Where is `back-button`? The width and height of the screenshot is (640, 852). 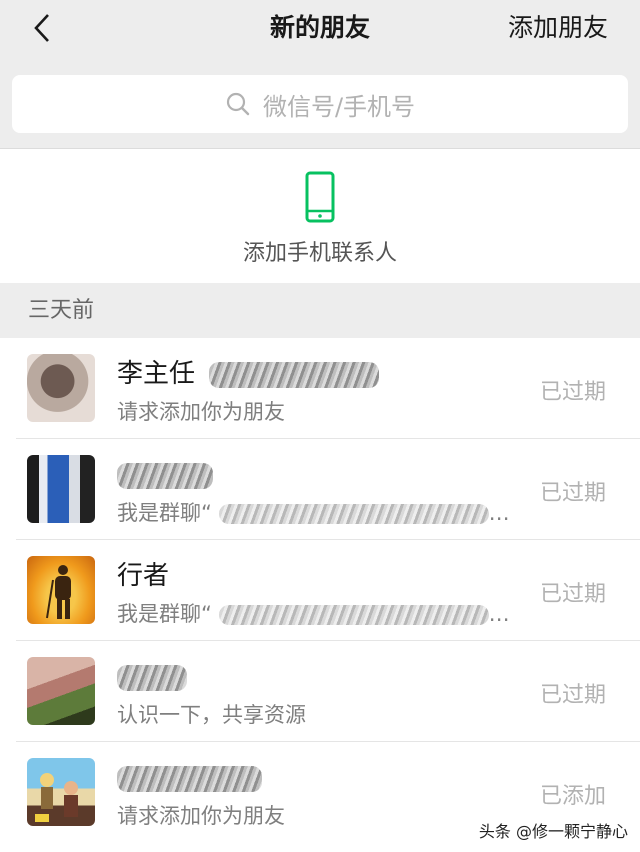 back-button is located at coordinates (42, 28).